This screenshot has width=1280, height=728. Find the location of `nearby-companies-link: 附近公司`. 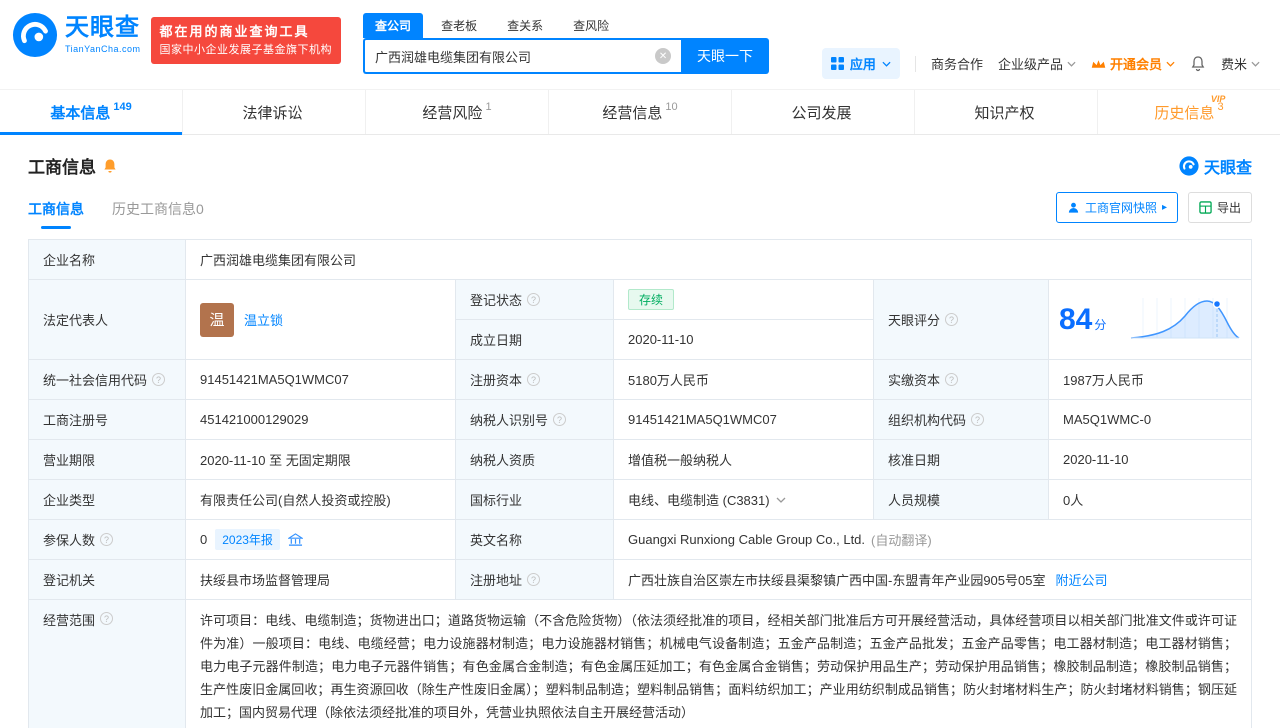

nearby-companies-link: 附近公司 is located at coordinates (1081, 579).